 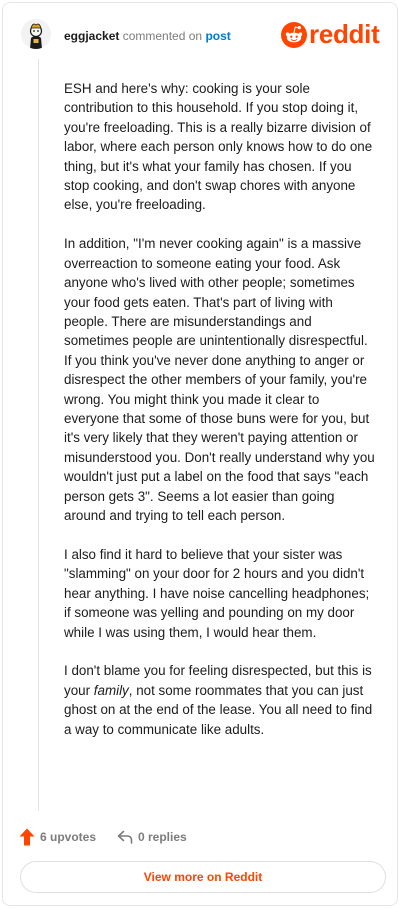 What do you see at coordinates (27, 837) in the screenshot?
I see `upvote-arrow-icon` at bounding box center [27, 837].